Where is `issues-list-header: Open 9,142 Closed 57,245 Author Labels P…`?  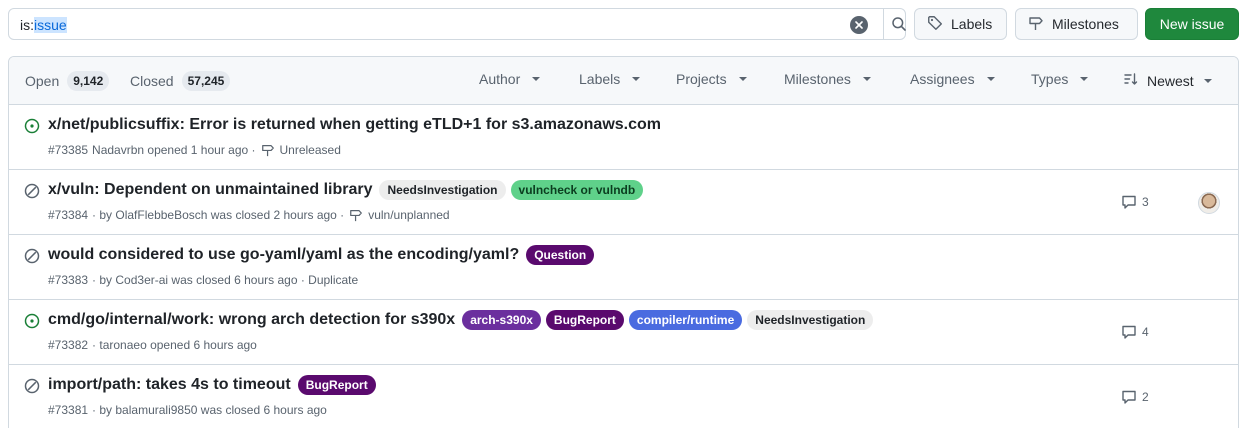
issues-list-header: Open 9,142 Closed 57,245 Author Labels P… is located at coordinates (623, 81).